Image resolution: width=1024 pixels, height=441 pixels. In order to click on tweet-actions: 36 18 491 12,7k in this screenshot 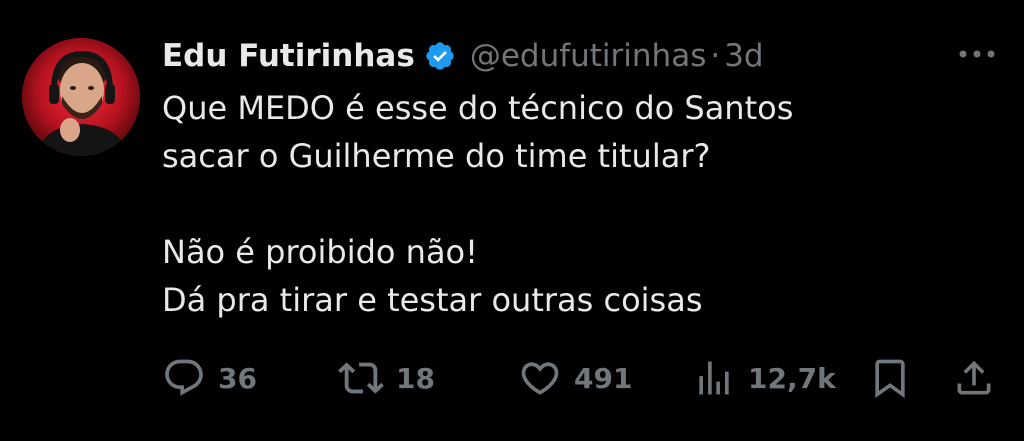, I will do `click(582, 378)`.